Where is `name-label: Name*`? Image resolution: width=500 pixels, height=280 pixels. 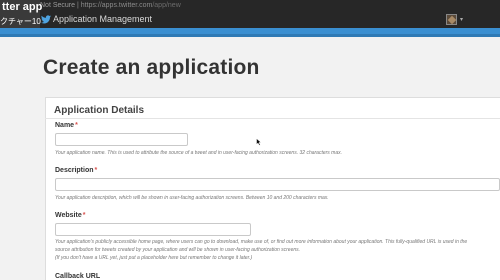
name-label: Name* is located at coordinates (66, 125).